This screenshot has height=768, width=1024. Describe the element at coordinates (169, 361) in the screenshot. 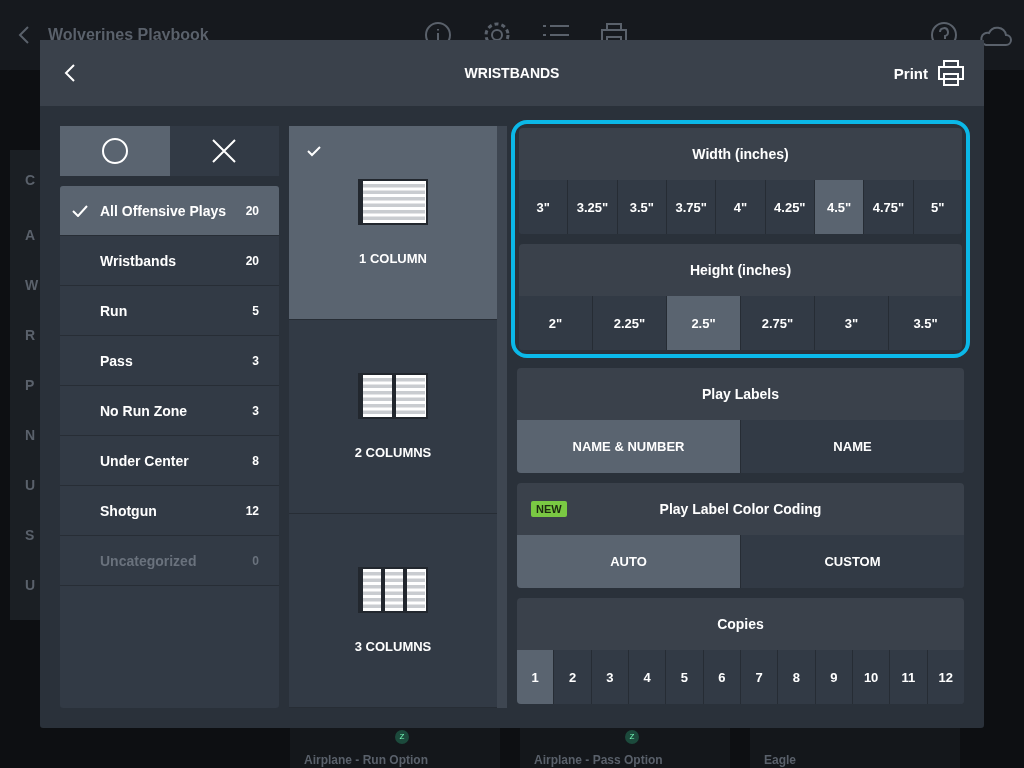

I see `category-item: Pass 3` at that location.